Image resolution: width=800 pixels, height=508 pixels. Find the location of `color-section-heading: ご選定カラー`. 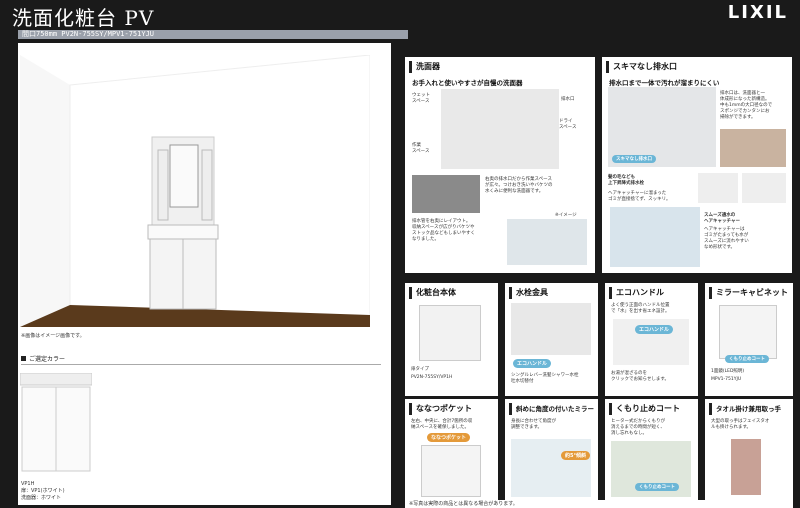

color-section-heading: ご選定カラー is located at coordinates (201, 359).